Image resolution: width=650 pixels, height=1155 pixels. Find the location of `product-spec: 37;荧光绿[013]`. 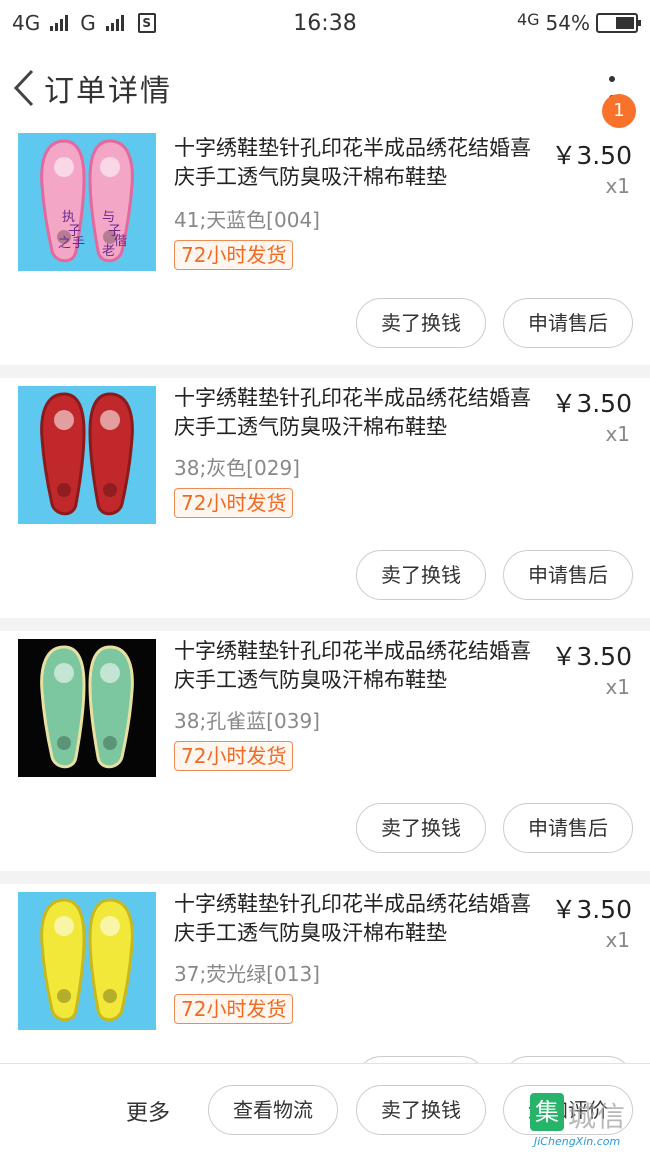

product-spec: 37;荧光绿[013] is located at coordinates (247, 974).